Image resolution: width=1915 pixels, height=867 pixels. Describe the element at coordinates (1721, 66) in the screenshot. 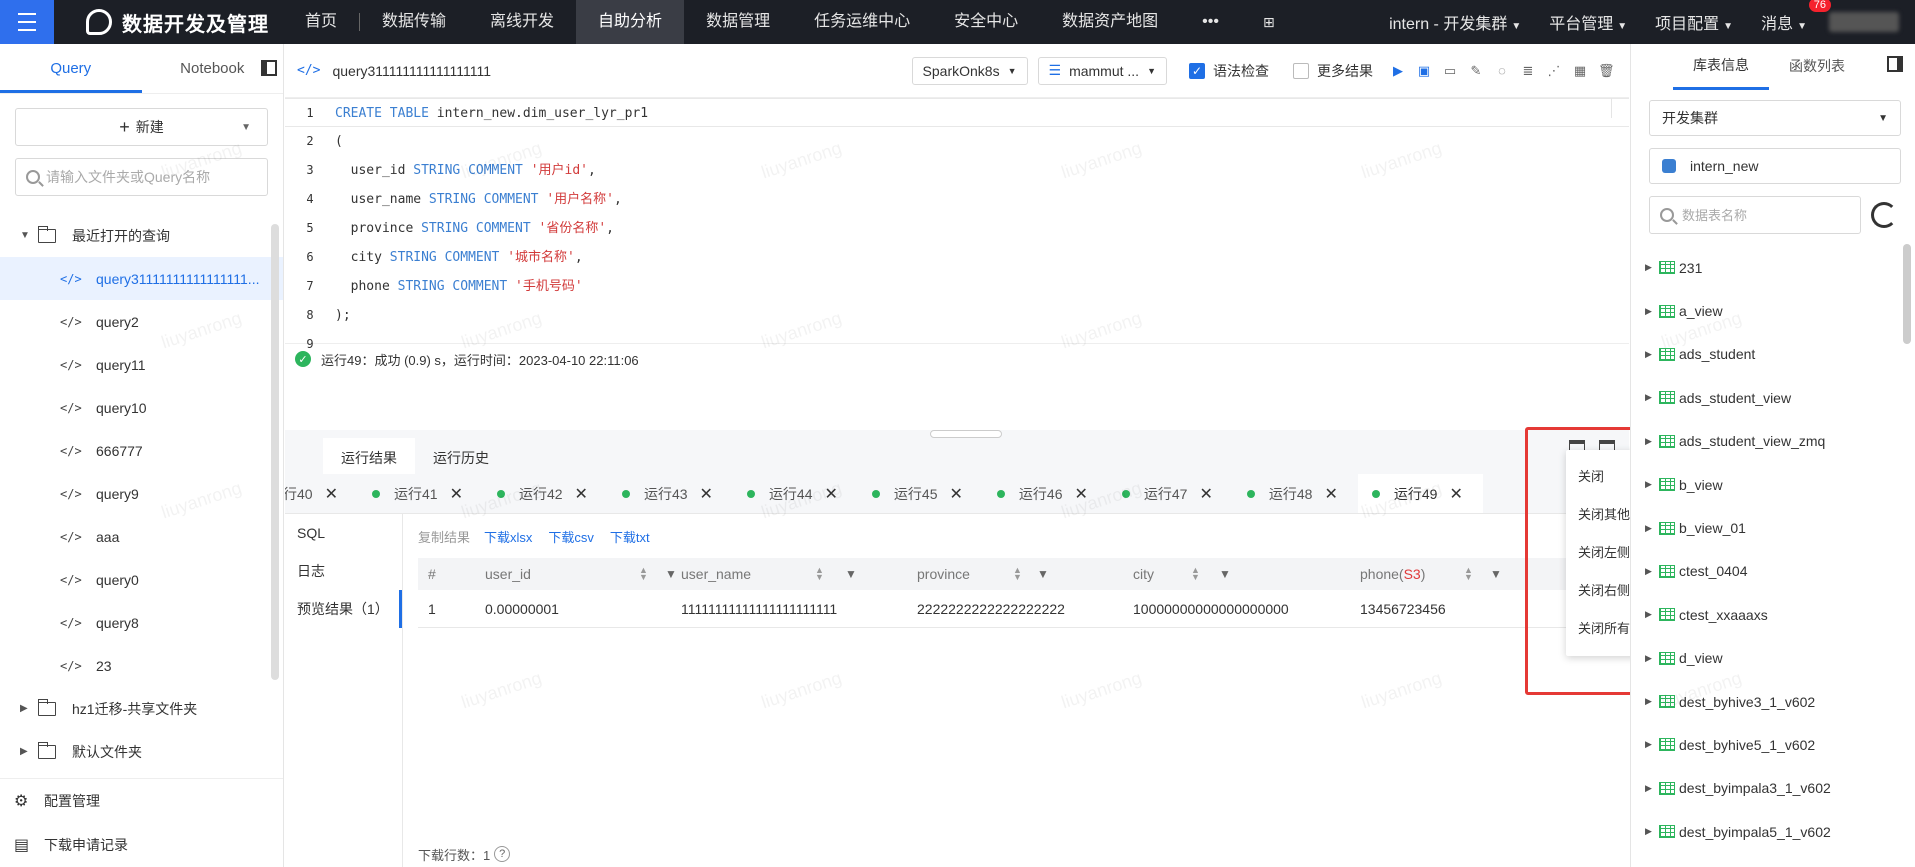

I see `tab-table-info: 库表信息` at that location.